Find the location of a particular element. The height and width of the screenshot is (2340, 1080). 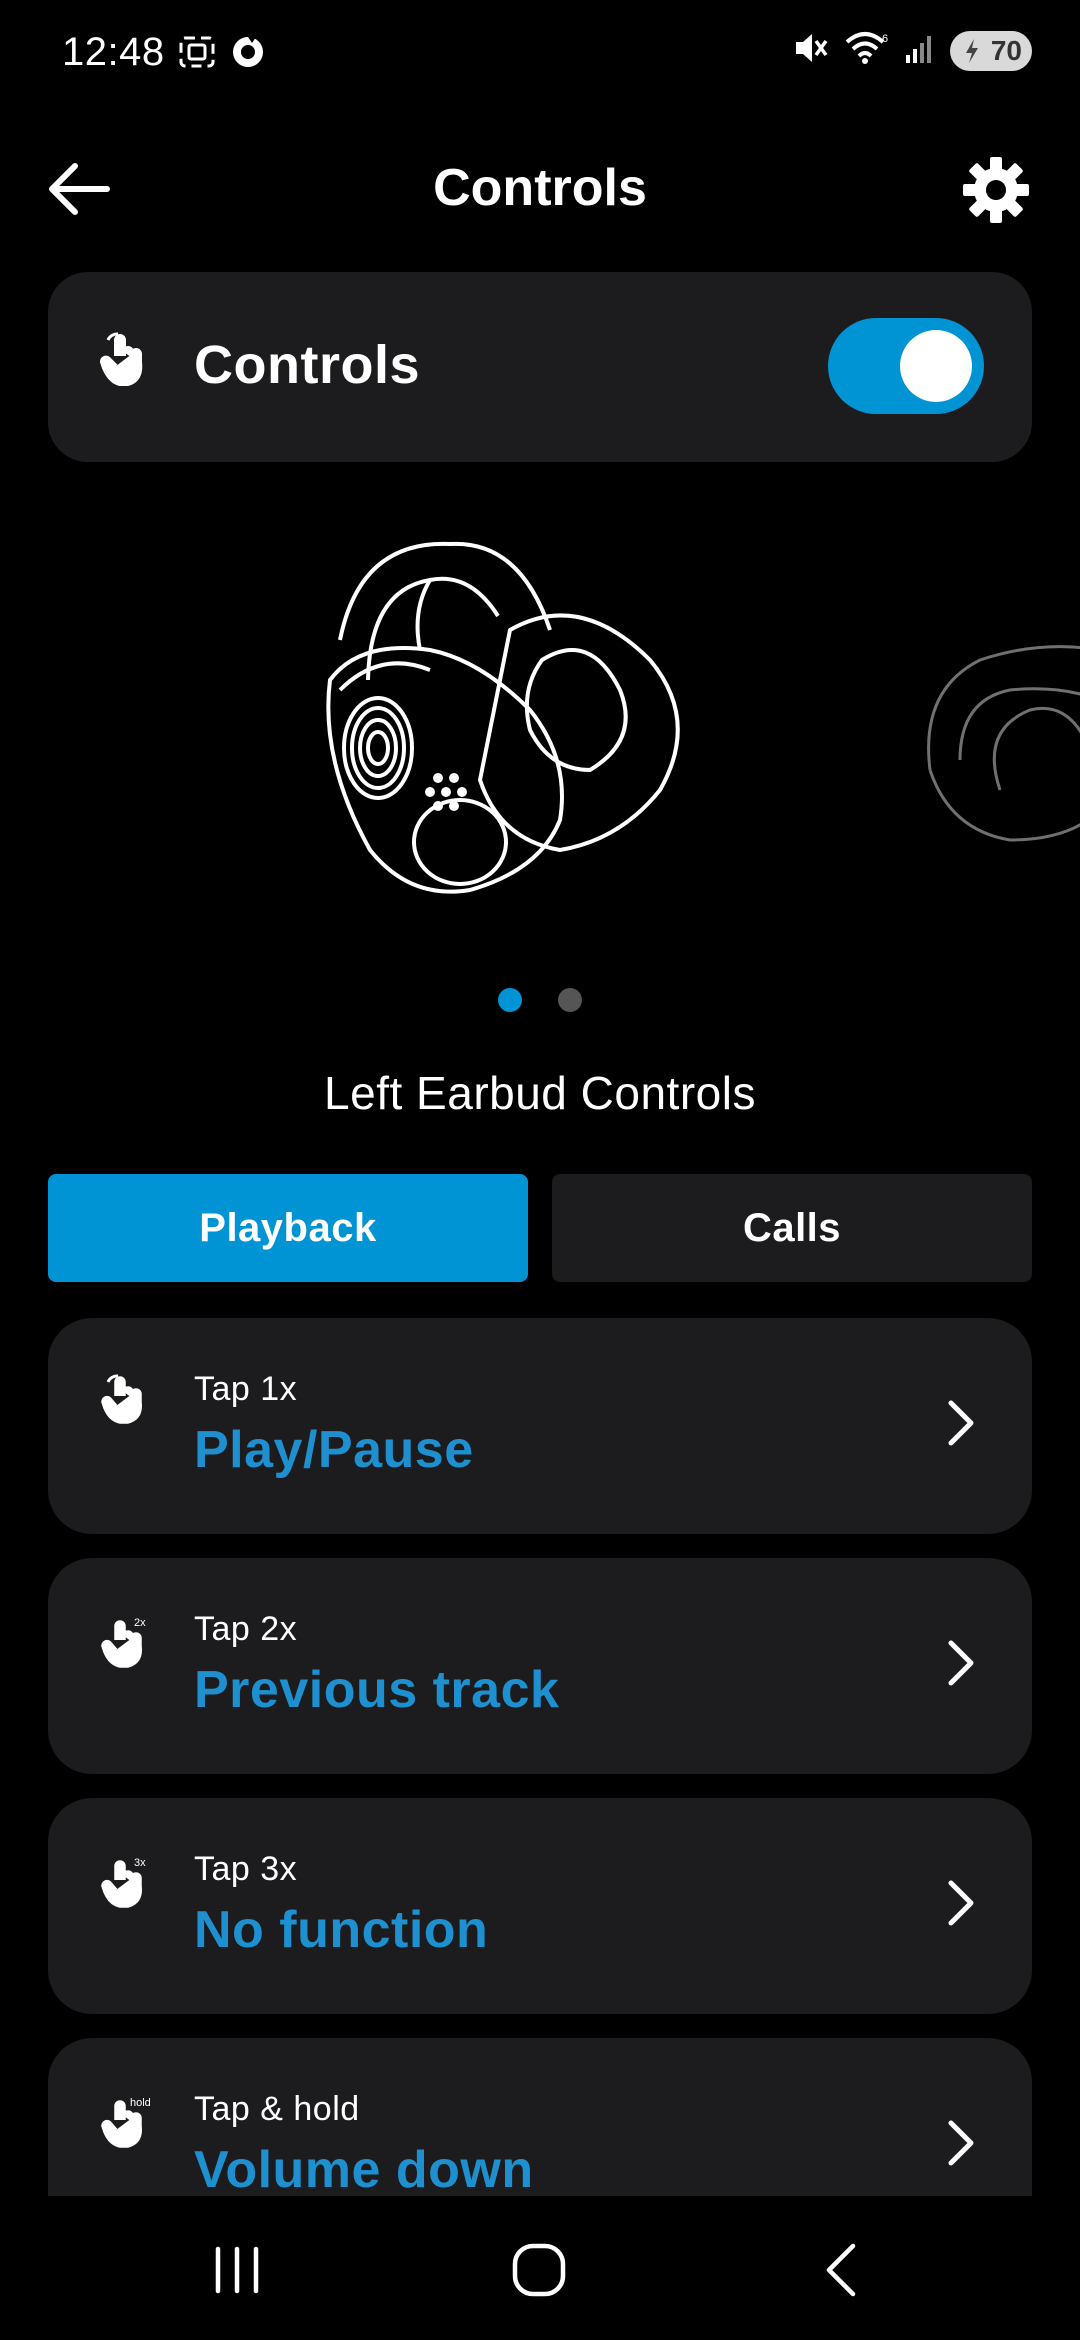

tap-badge: hold is located at coordinates (140, 2103).